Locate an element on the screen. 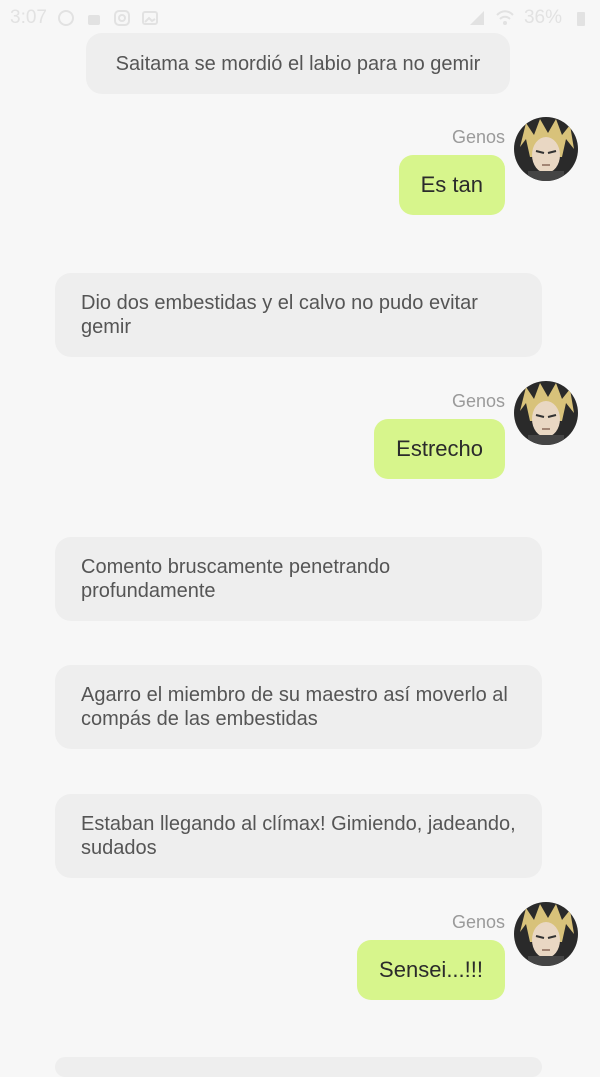  bag-icon is located at coordinates (94, 18).